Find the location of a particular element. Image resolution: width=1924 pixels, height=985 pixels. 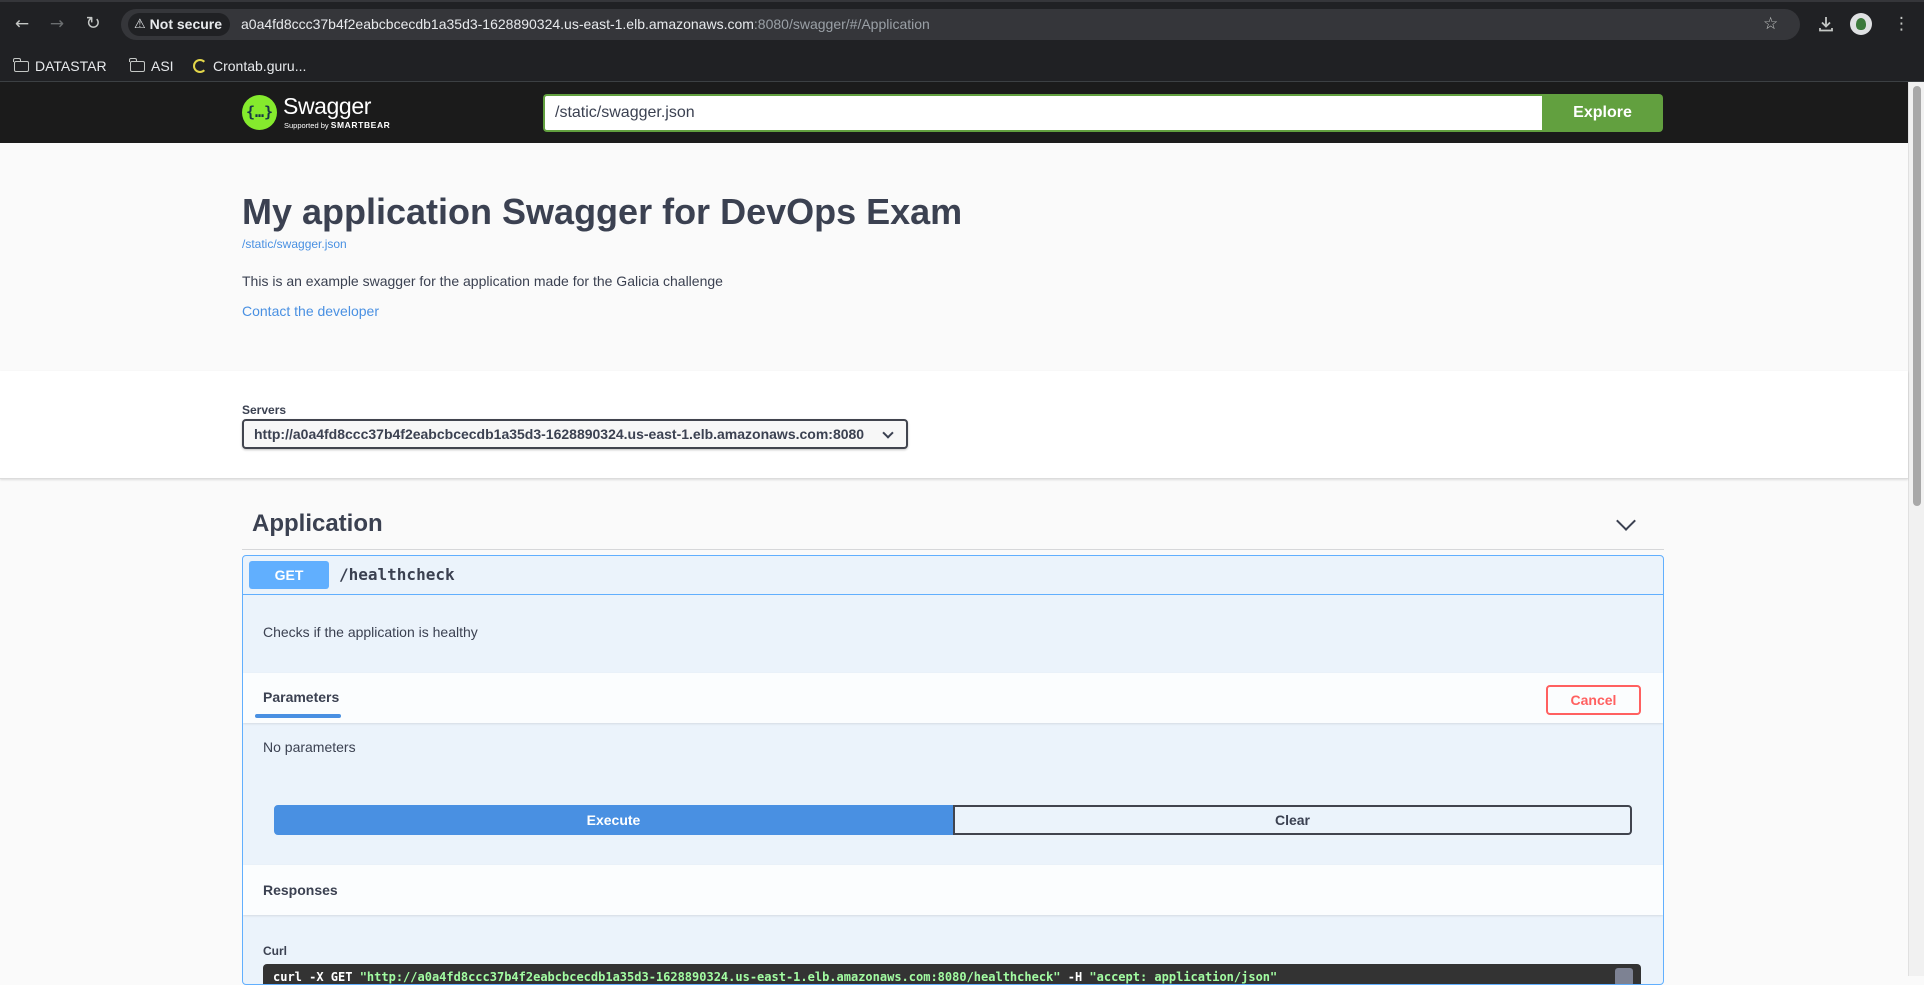

bookmark-asi: ASI is located at coordinates (151, 66).